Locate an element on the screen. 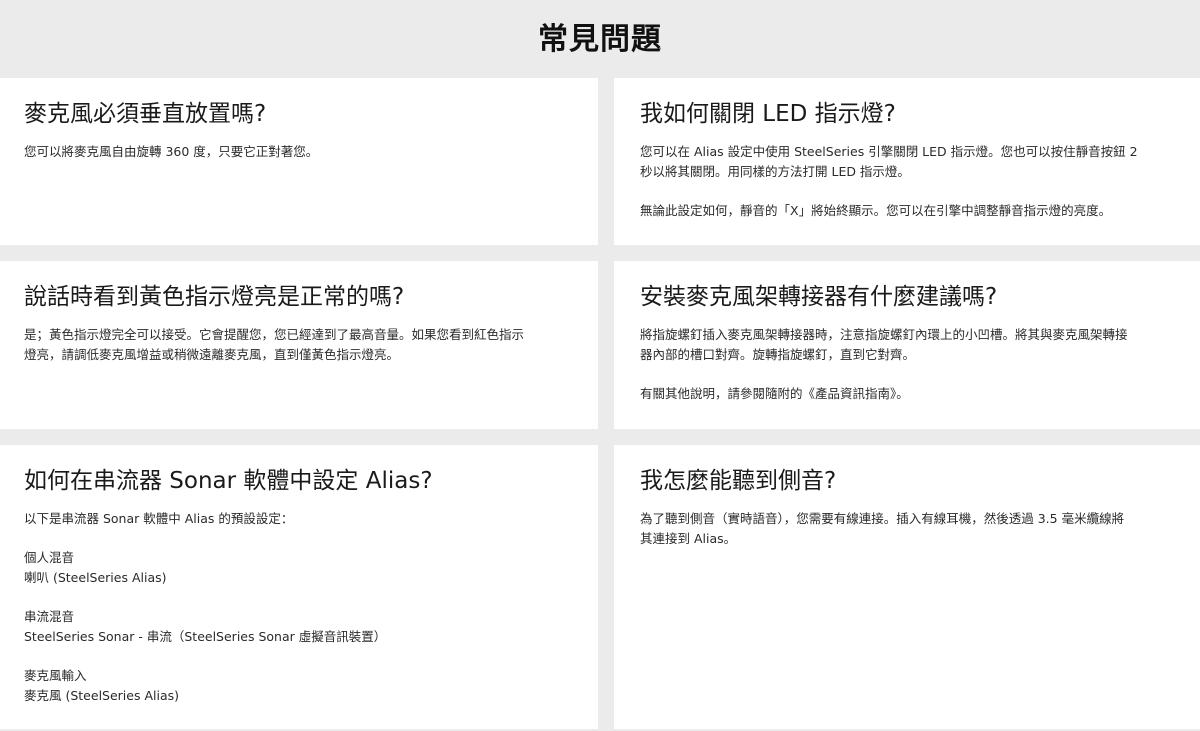 Image resolution: width=1200 pixels, height=731 pixels. faq-answer-paragraph: 您可以將麥克風自由旋轉 360 度，只要它正對著您。 is located at coordinates (171, 151).